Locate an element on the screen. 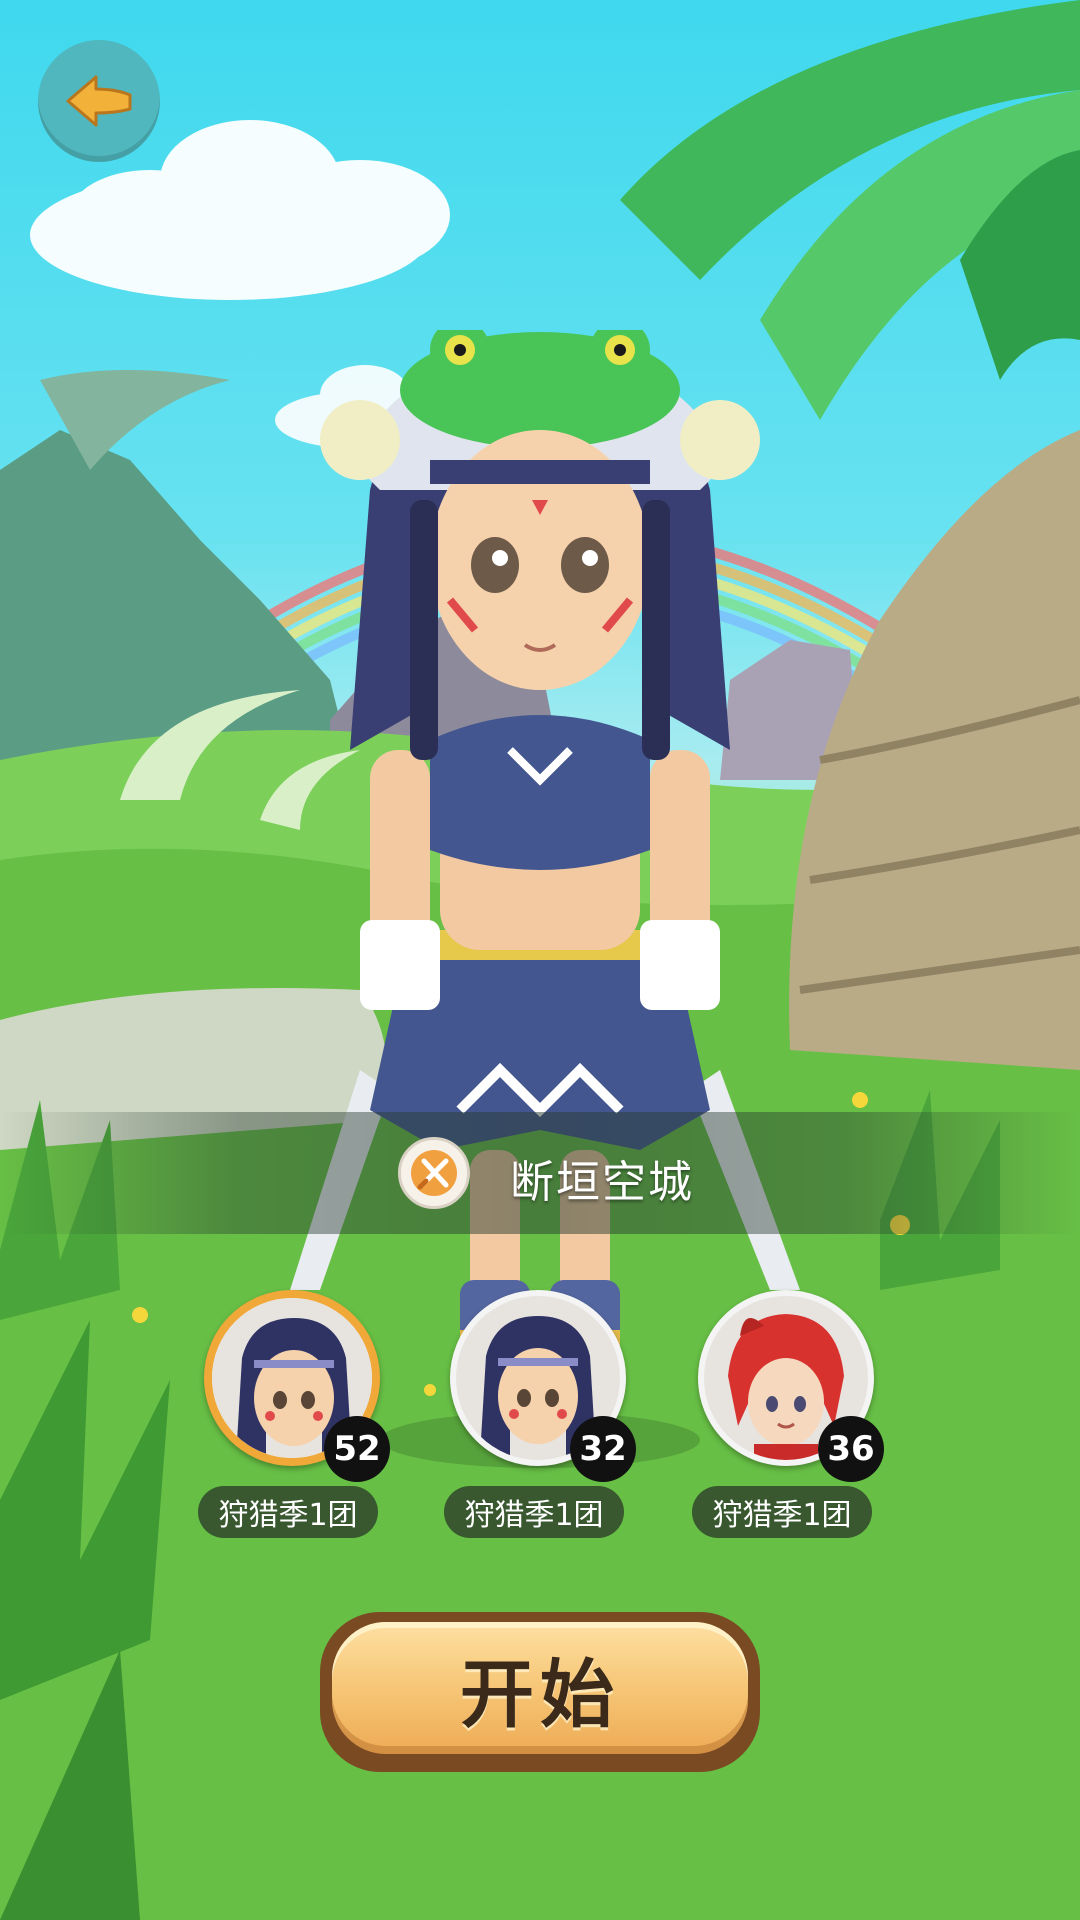 The height and width of the screenshot is (1920, 1080). team-member-2: 32 狩猎季1团 is located at coordinates (542, 1415).